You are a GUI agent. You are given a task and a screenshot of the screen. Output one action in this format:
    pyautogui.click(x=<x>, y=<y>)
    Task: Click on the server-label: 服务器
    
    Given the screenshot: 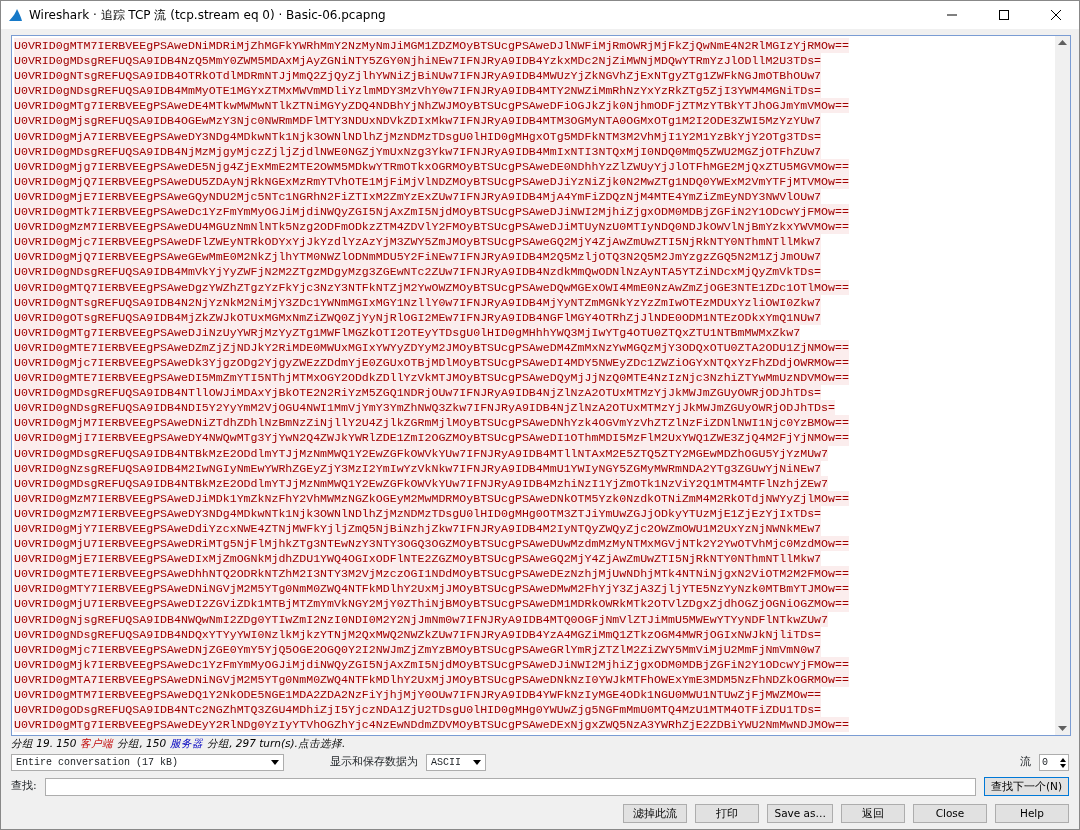 What is the action you would take?
    pyautogui.click(x=187, y=744)
    